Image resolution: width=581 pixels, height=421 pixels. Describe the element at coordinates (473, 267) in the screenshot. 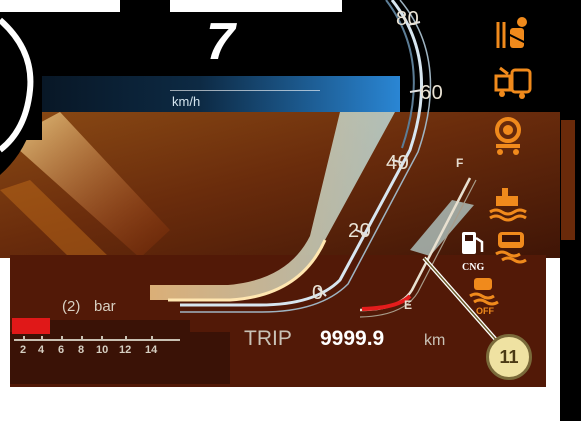

I see `cng-label: CNG` at that location.